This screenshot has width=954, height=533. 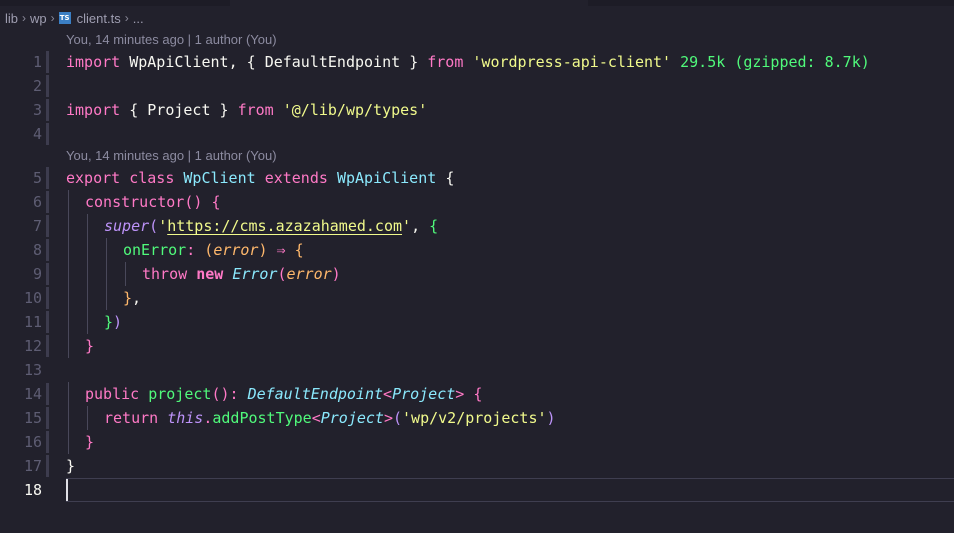 What do you see at coordinates (802, 62) in the screenshot?
I see `import-gzip-hint: (gzipped: 8.7k)` at bounding box center [802, 62].